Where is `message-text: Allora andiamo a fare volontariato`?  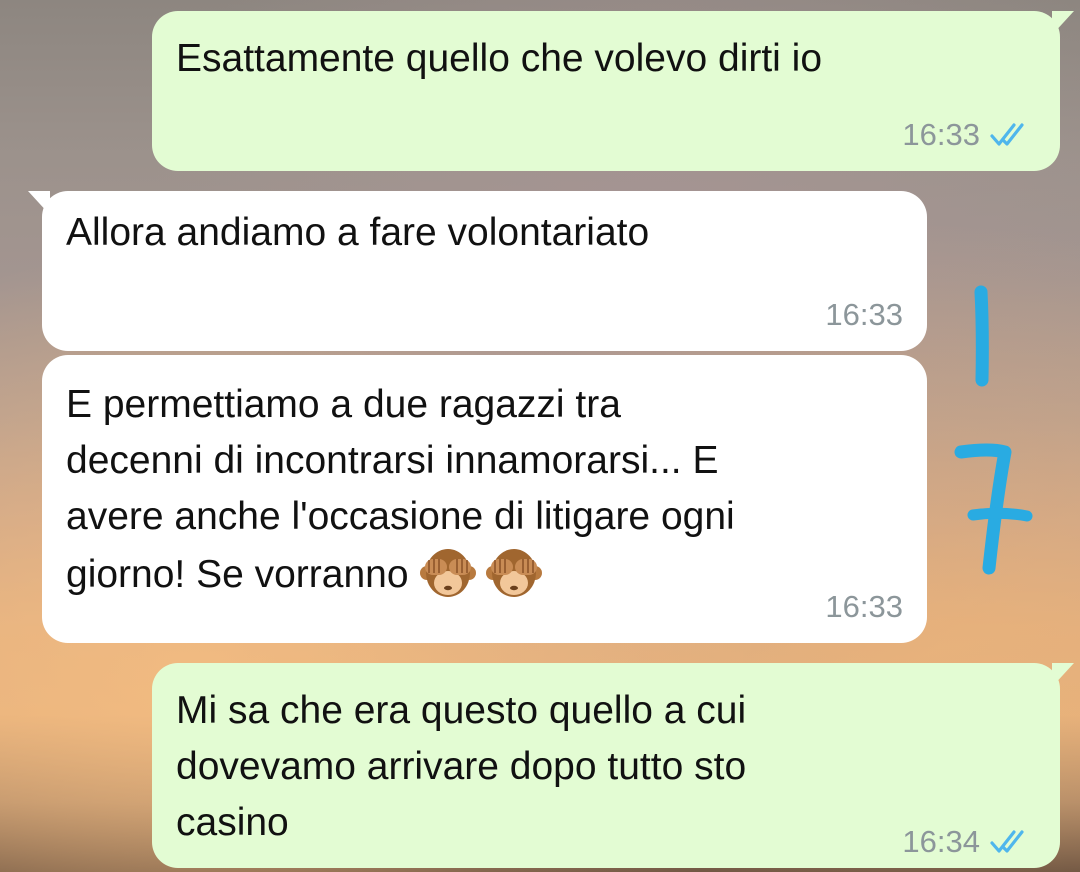 message-text: Allora andiamo a fare volontariato is located at coordinates (358, 232).